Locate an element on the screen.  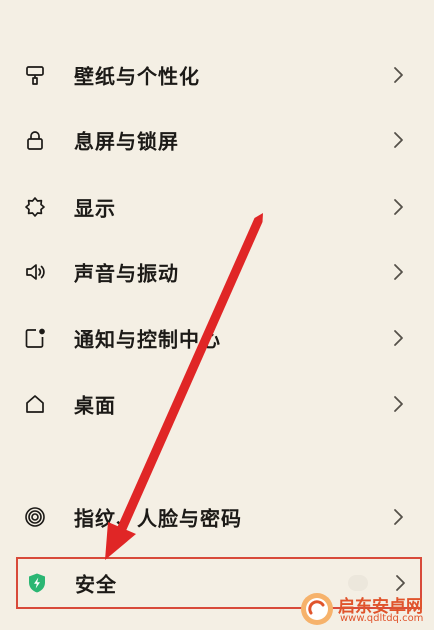
settings-item-label: 息屏与锁屏 is located at coordinates (126, 141).